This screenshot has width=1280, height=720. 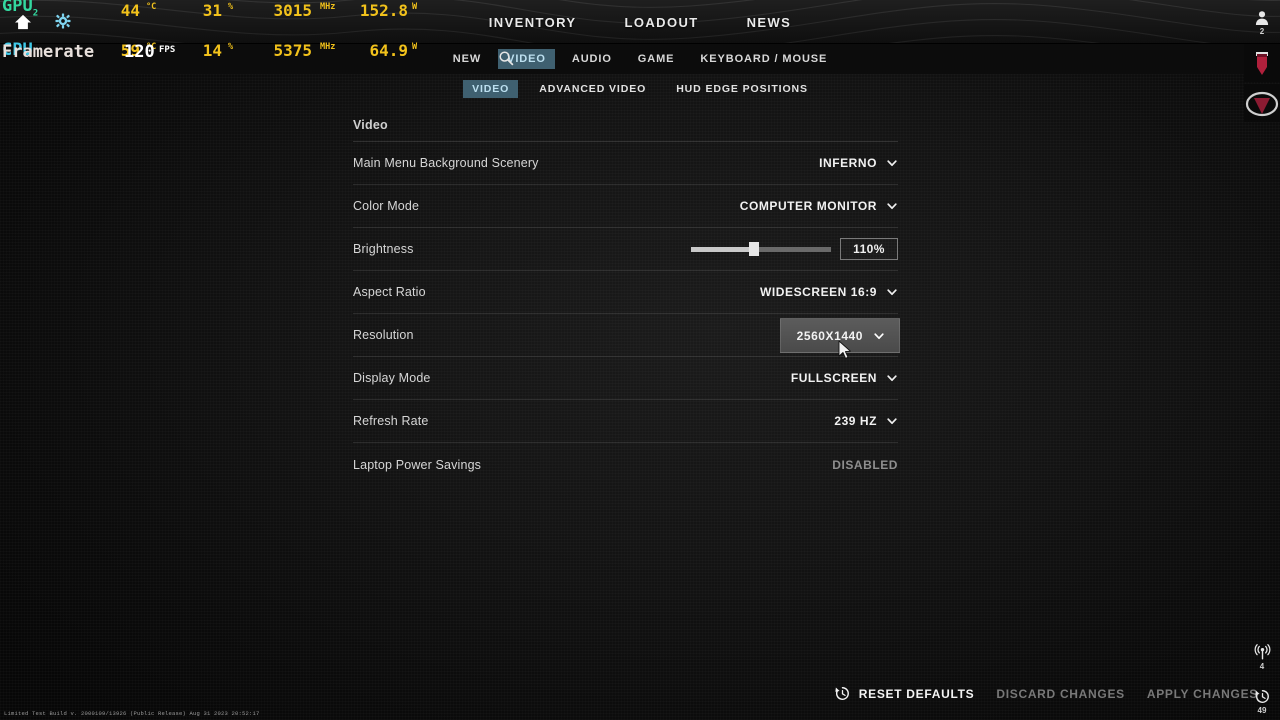 I want to click on main-navigation: INVENTORY LOADOUT NEWS, so click(x=640, y=22).